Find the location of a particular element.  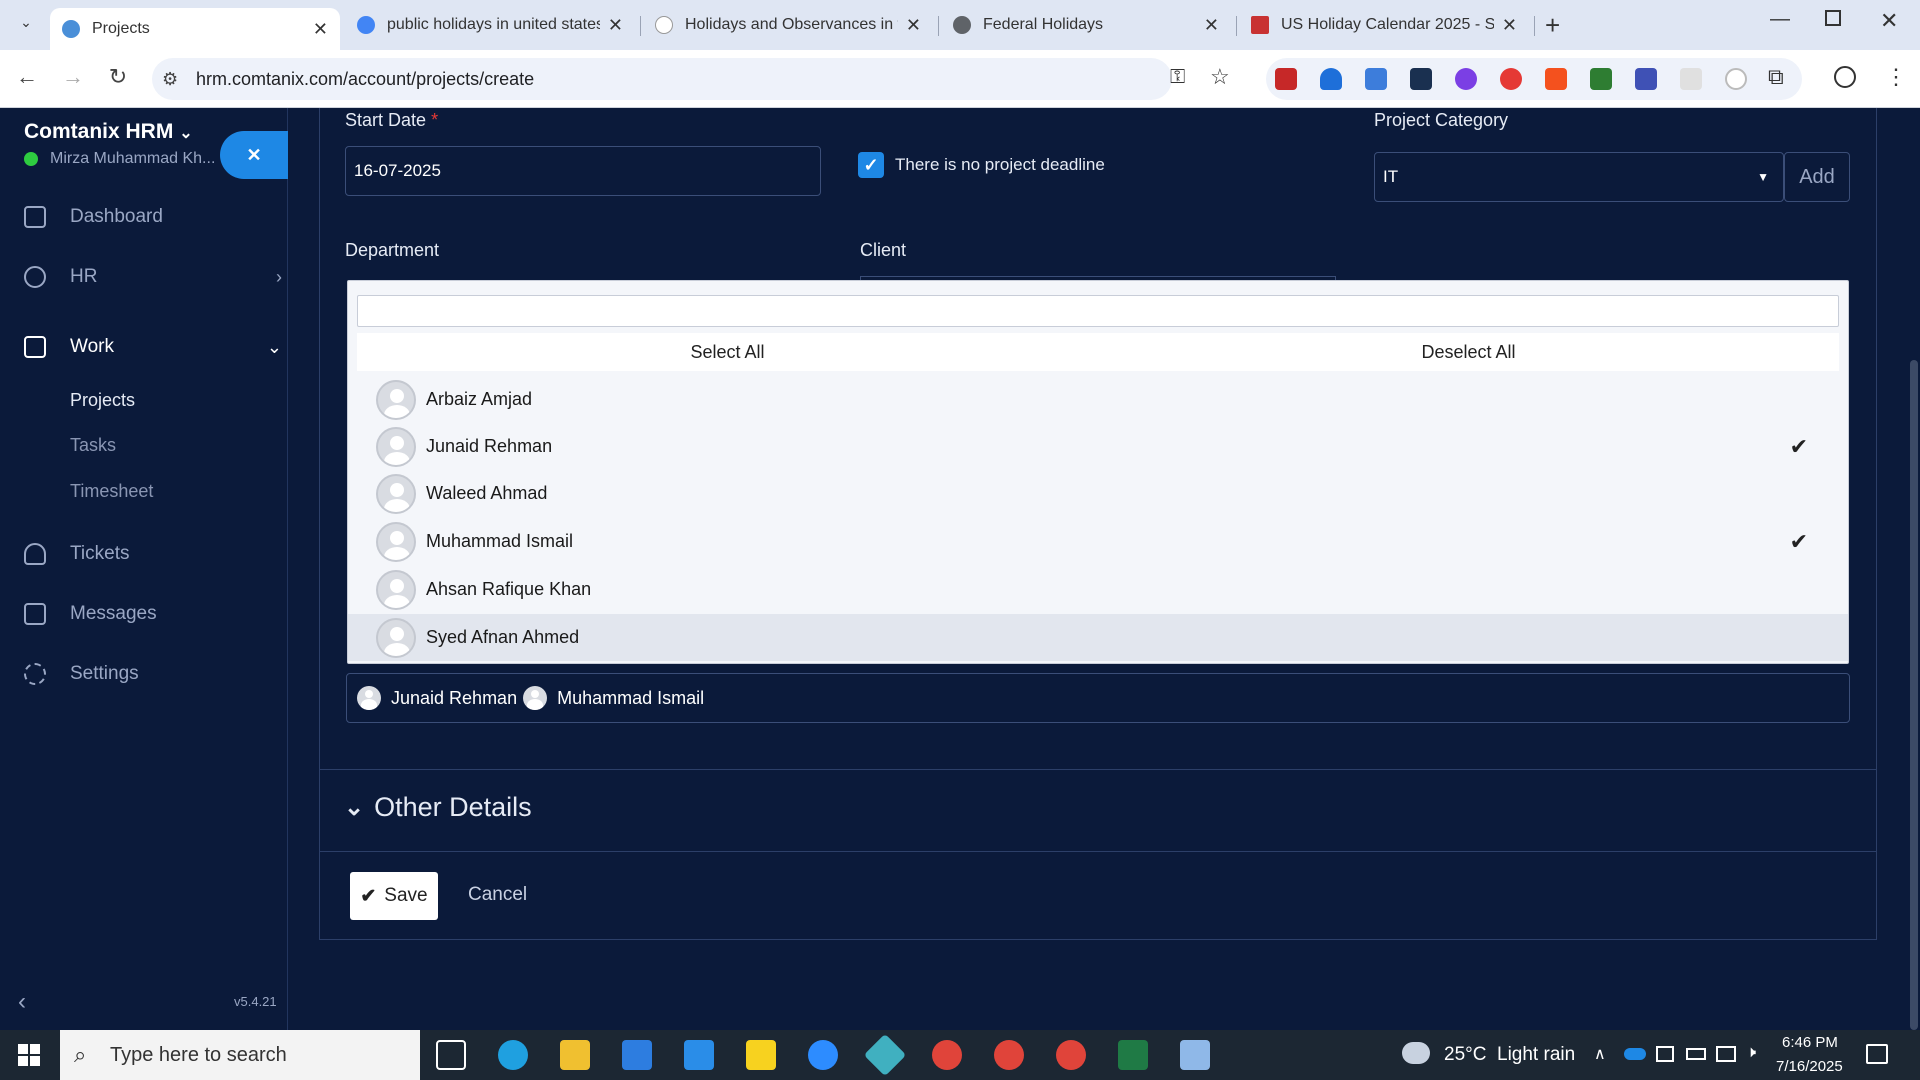

sidebar-item-hr: HR › is located at coordinates (153, 277).